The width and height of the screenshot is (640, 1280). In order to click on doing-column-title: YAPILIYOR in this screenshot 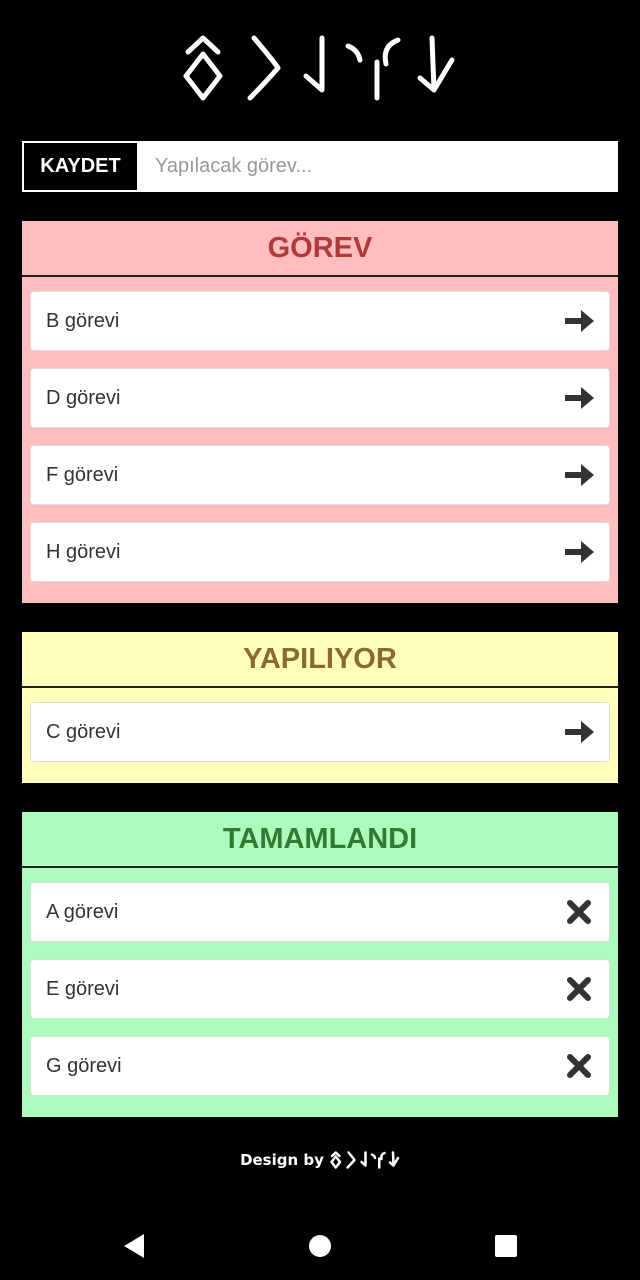, I will do `click(320, 660)`.